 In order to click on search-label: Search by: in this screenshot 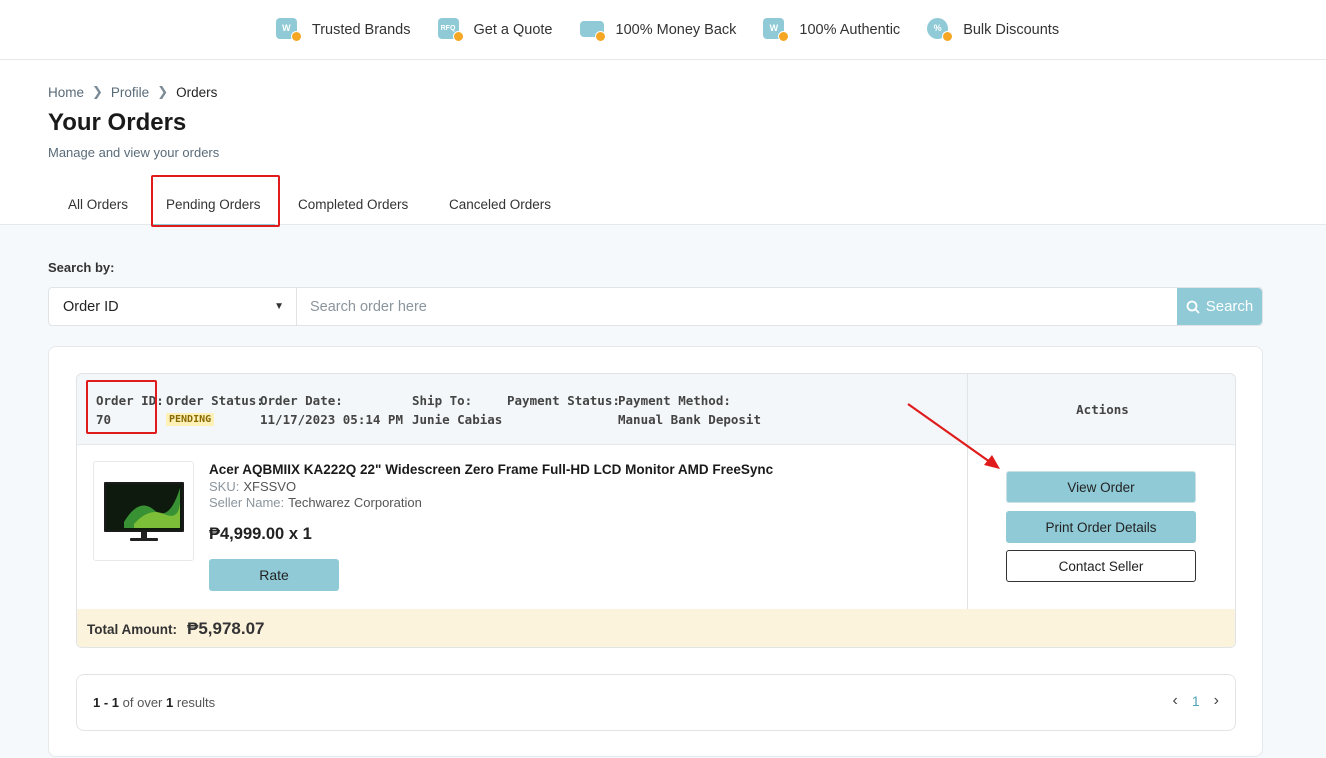, I will do `click(81, 267)`.